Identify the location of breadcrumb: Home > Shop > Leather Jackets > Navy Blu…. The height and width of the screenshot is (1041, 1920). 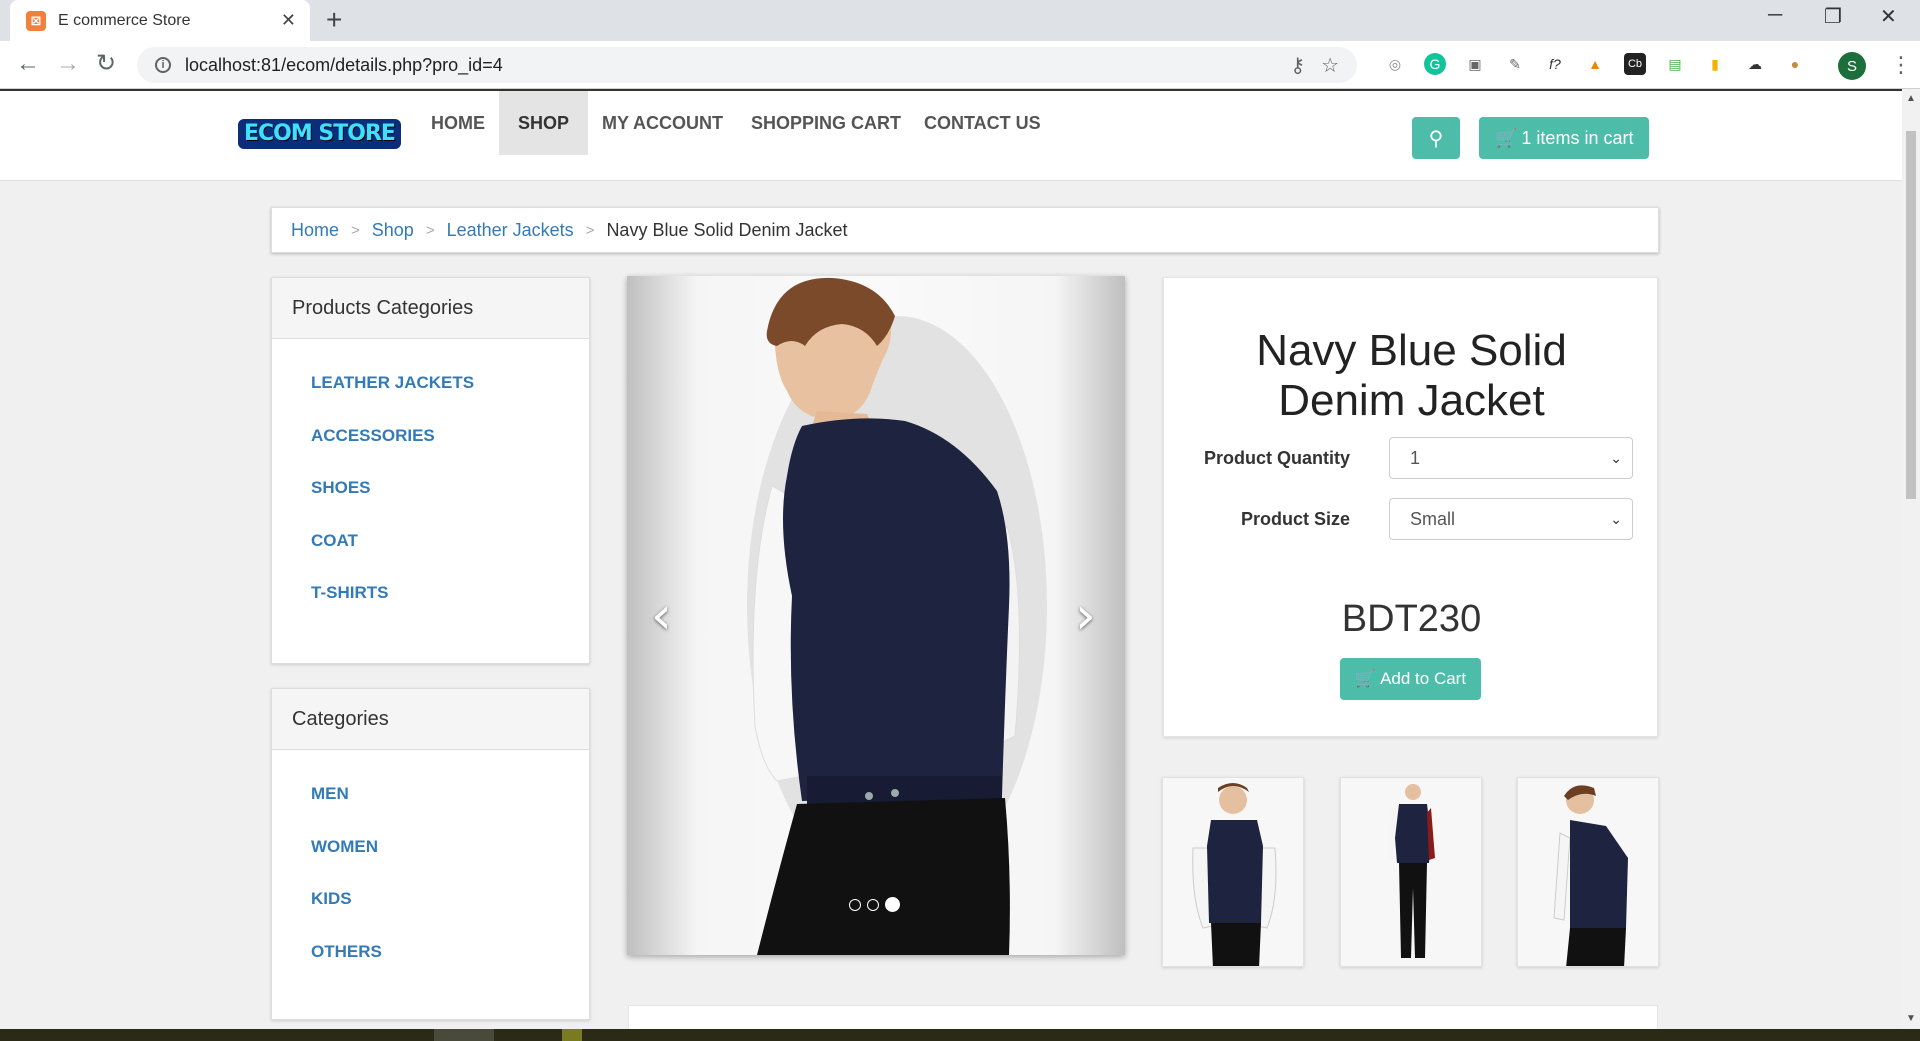
(965, 230).